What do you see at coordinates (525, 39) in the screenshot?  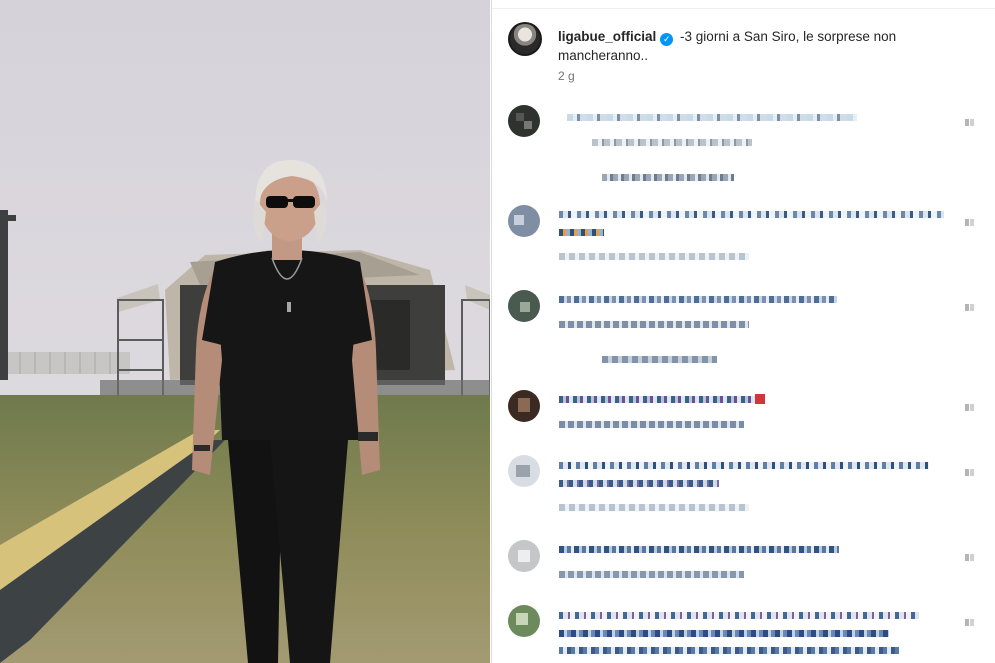 I see `profile-avatar` at bounding box center [525, 39].